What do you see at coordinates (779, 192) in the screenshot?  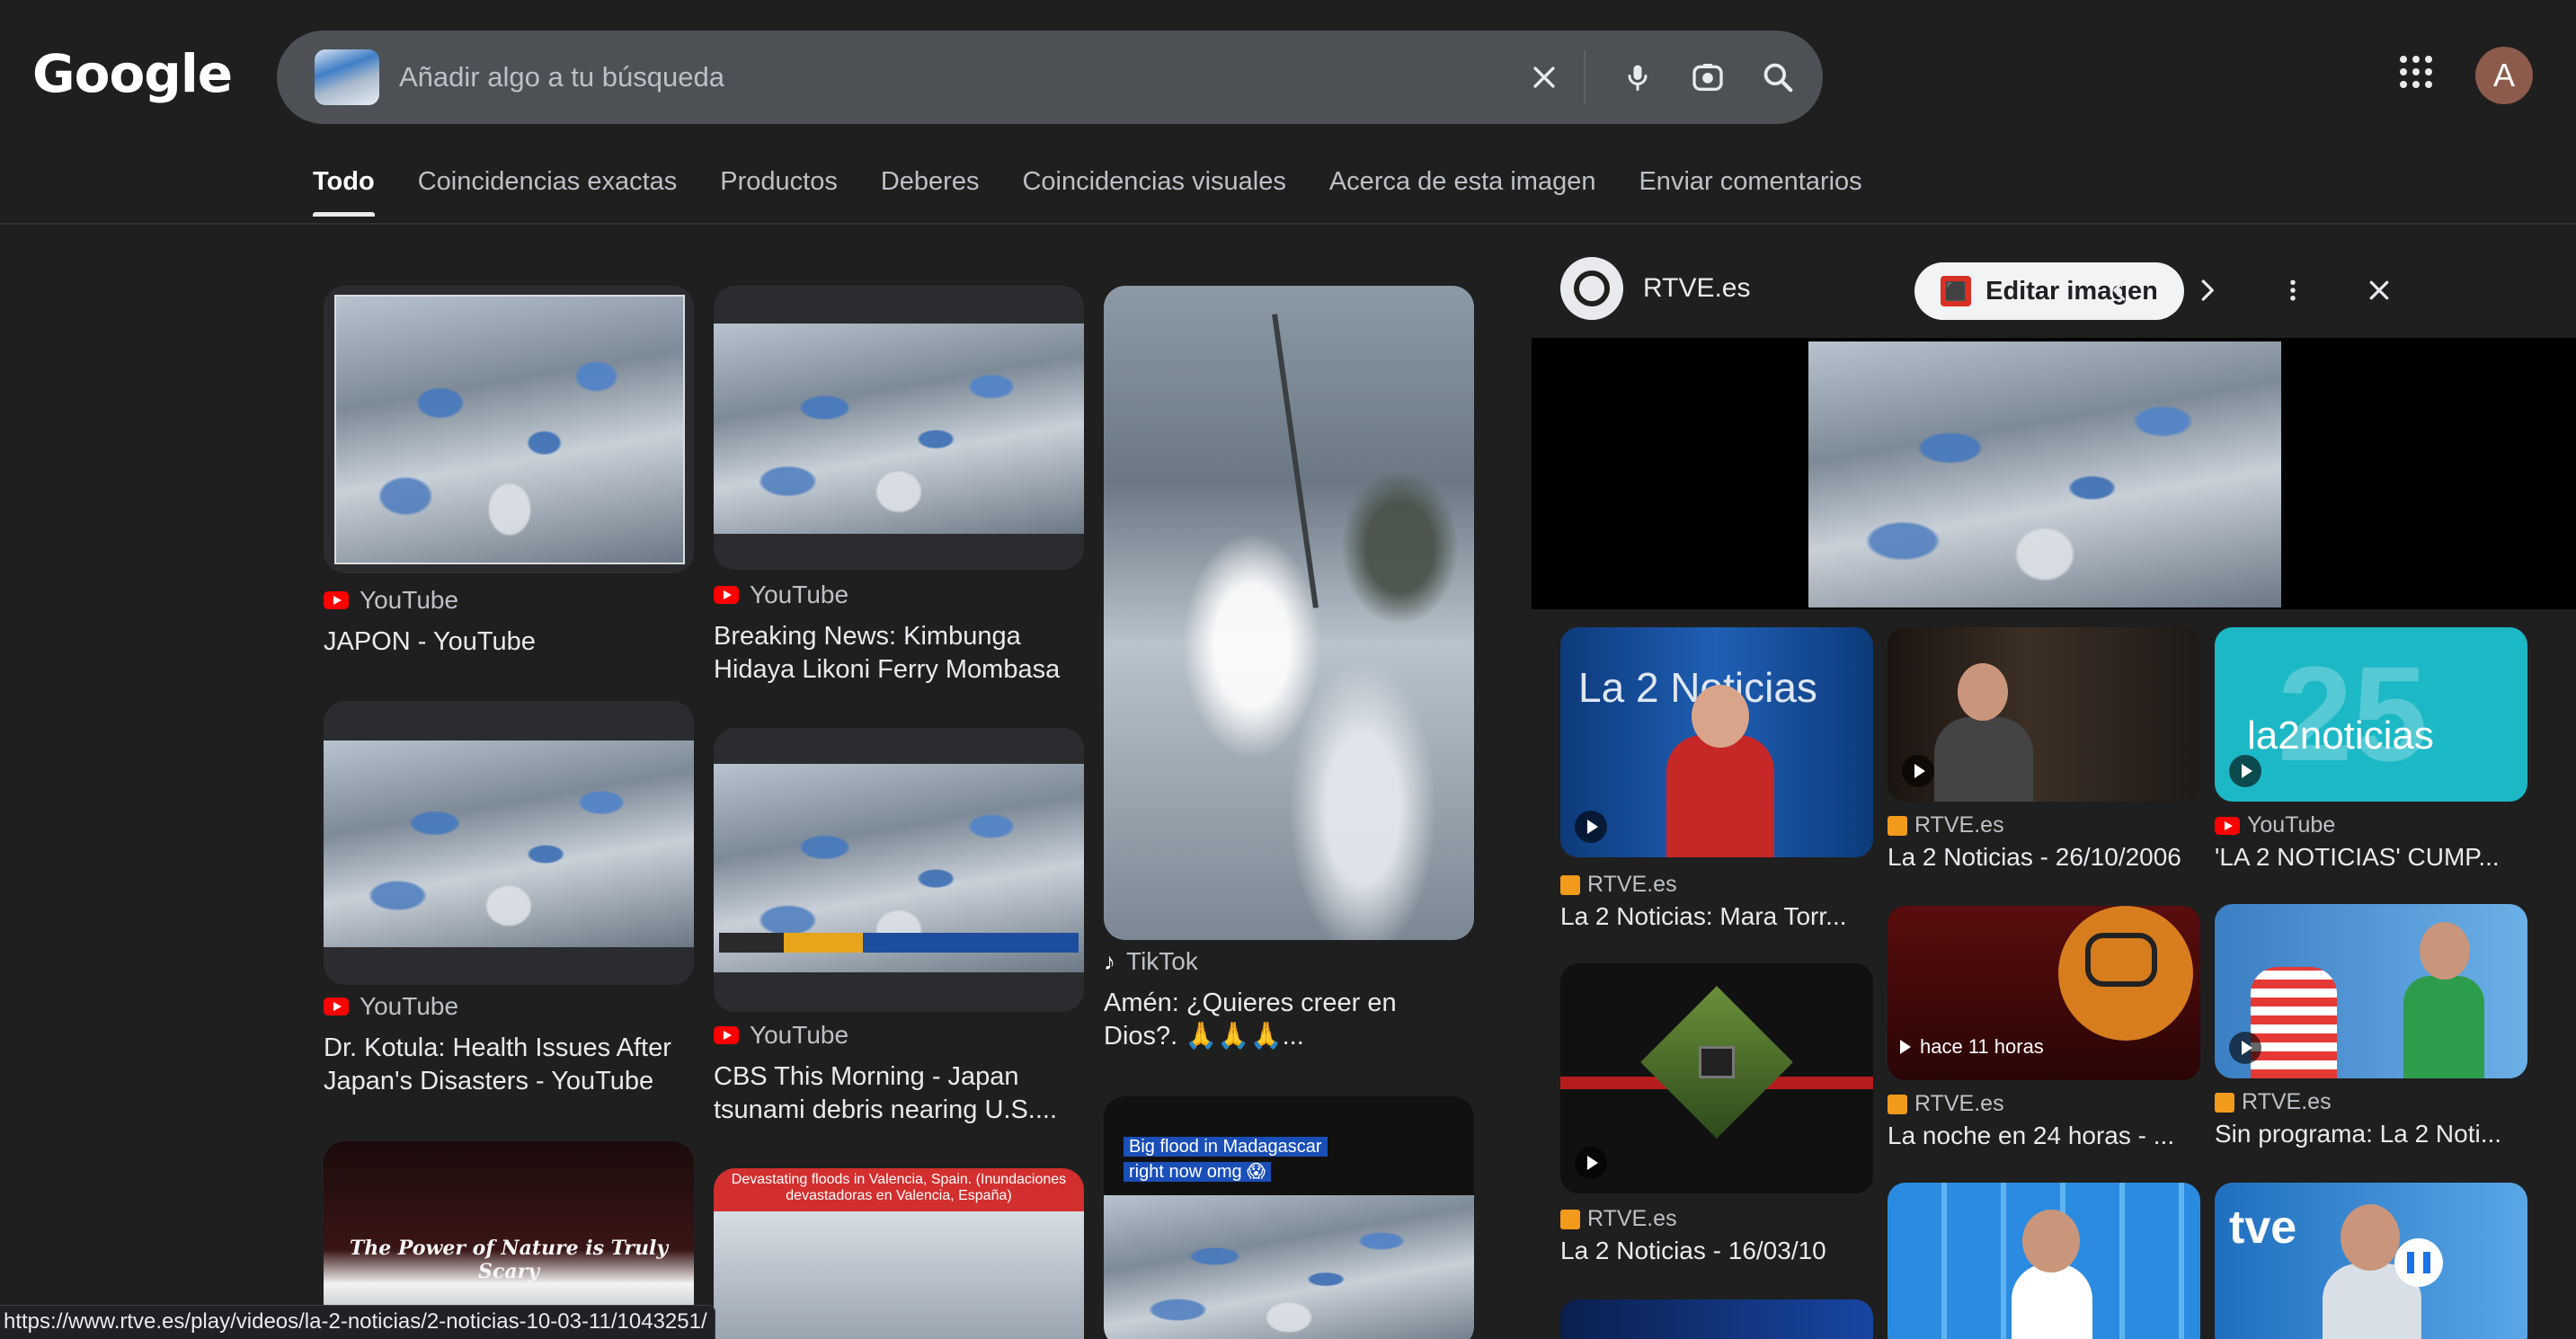 I see `tab-products: Productos` at bounding box center [779, 192].